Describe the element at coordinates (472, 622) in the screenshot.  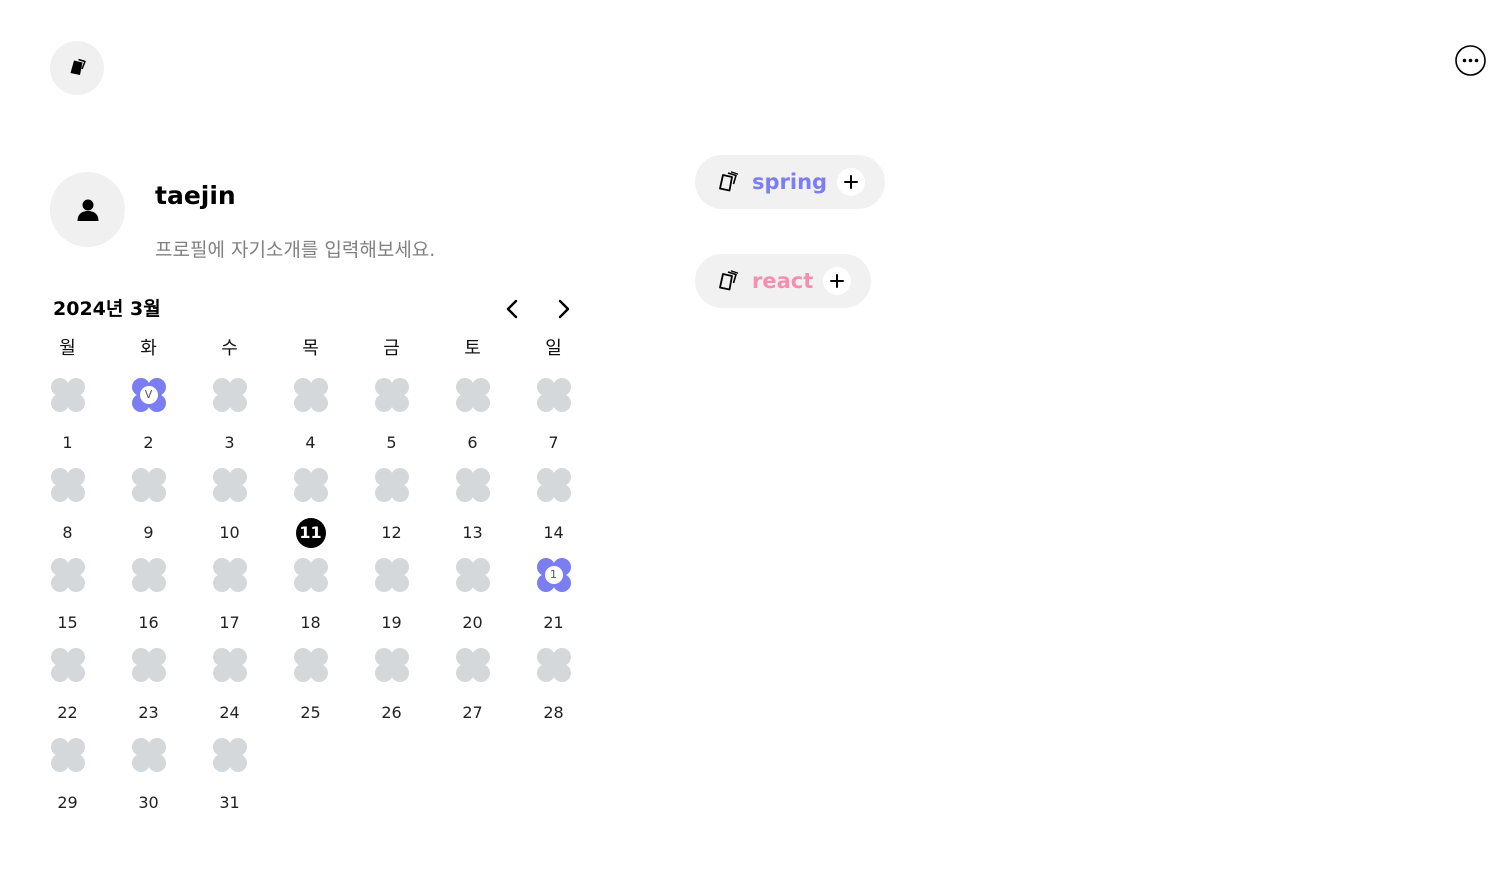
I see `day-number: 20` at that location.